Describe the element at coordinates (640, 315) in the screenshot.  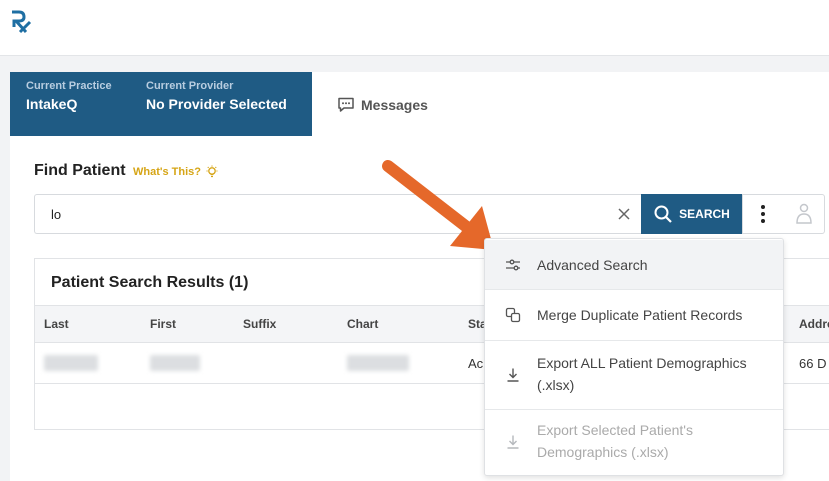
I see `menu-item-label: Merge Duplicate Patient Records` at that location.